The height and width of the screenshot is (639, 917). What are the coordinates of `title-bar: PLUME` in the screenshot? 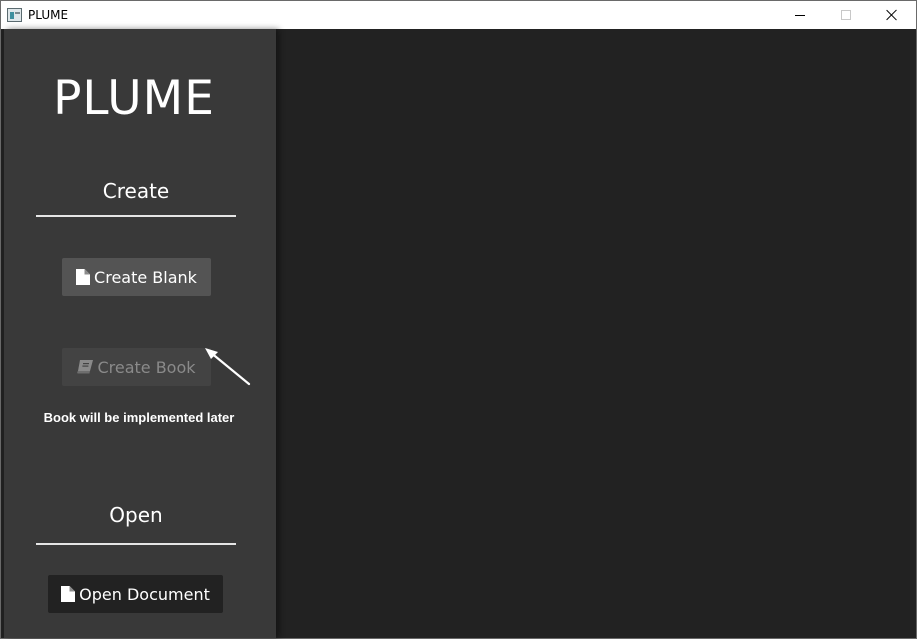 It's located at (458, 15).